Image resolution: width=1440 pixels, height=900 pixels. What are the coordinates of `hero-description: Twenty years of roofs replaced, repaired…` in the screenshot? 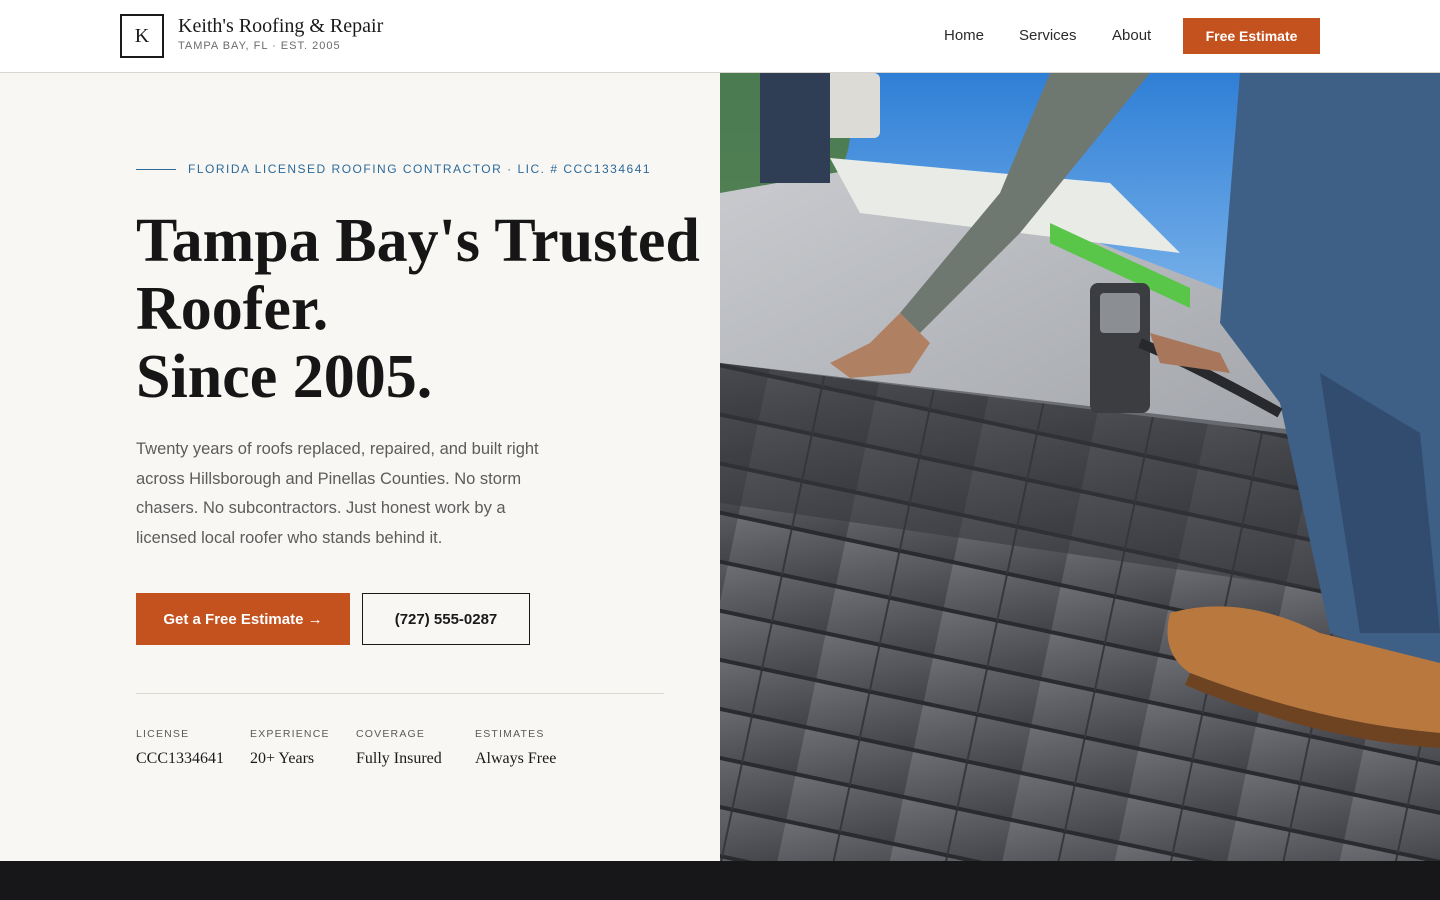 It's located at (337, 493).